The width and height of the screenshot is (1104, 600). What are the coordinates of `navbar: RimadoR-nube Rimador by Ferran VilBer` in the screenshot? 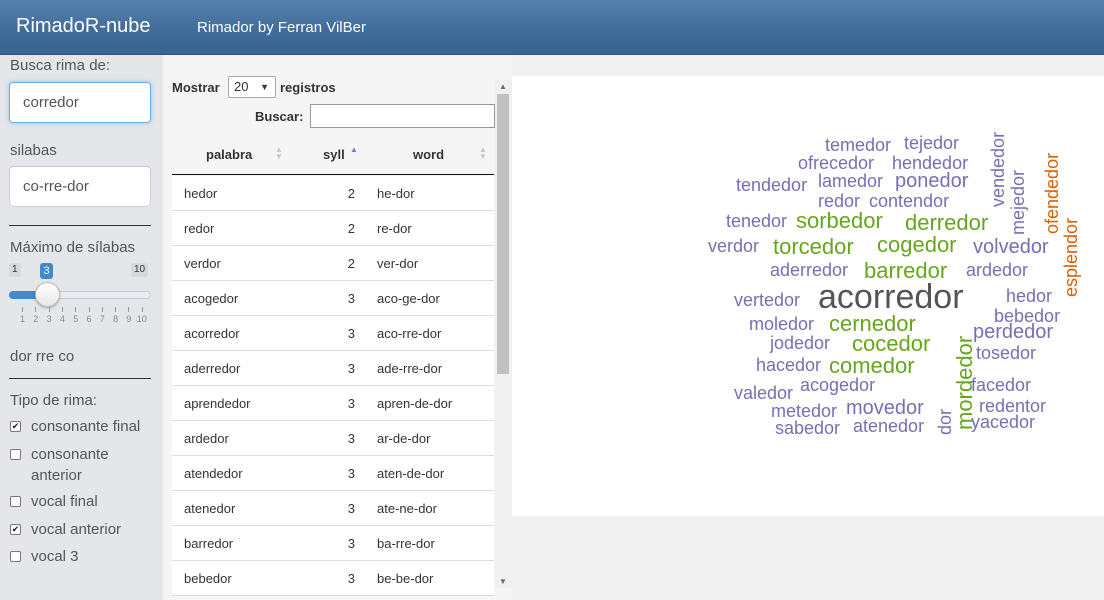 It's located at (552, 27).